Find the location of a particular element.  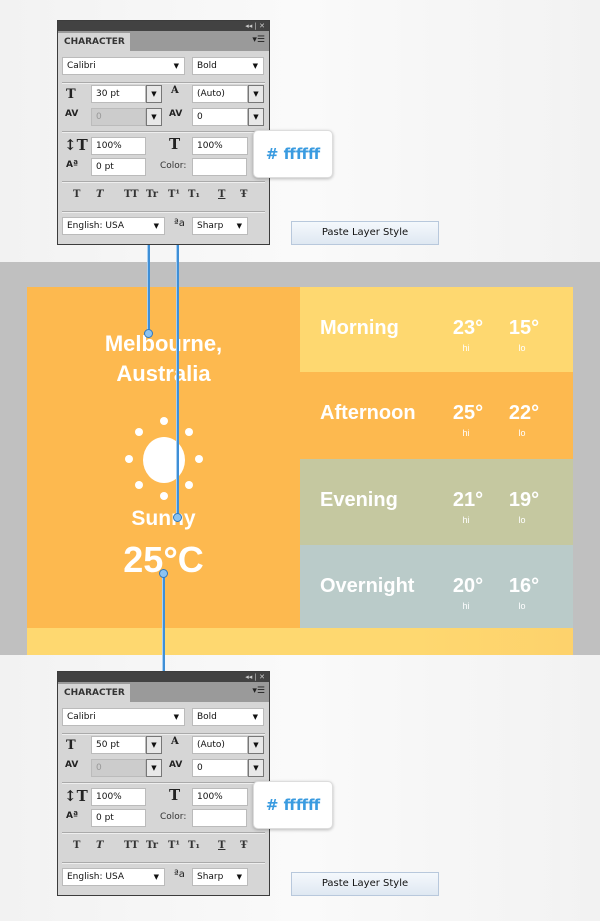

vertical-scale-icon: ↕T is located at coordinates (76, 145).